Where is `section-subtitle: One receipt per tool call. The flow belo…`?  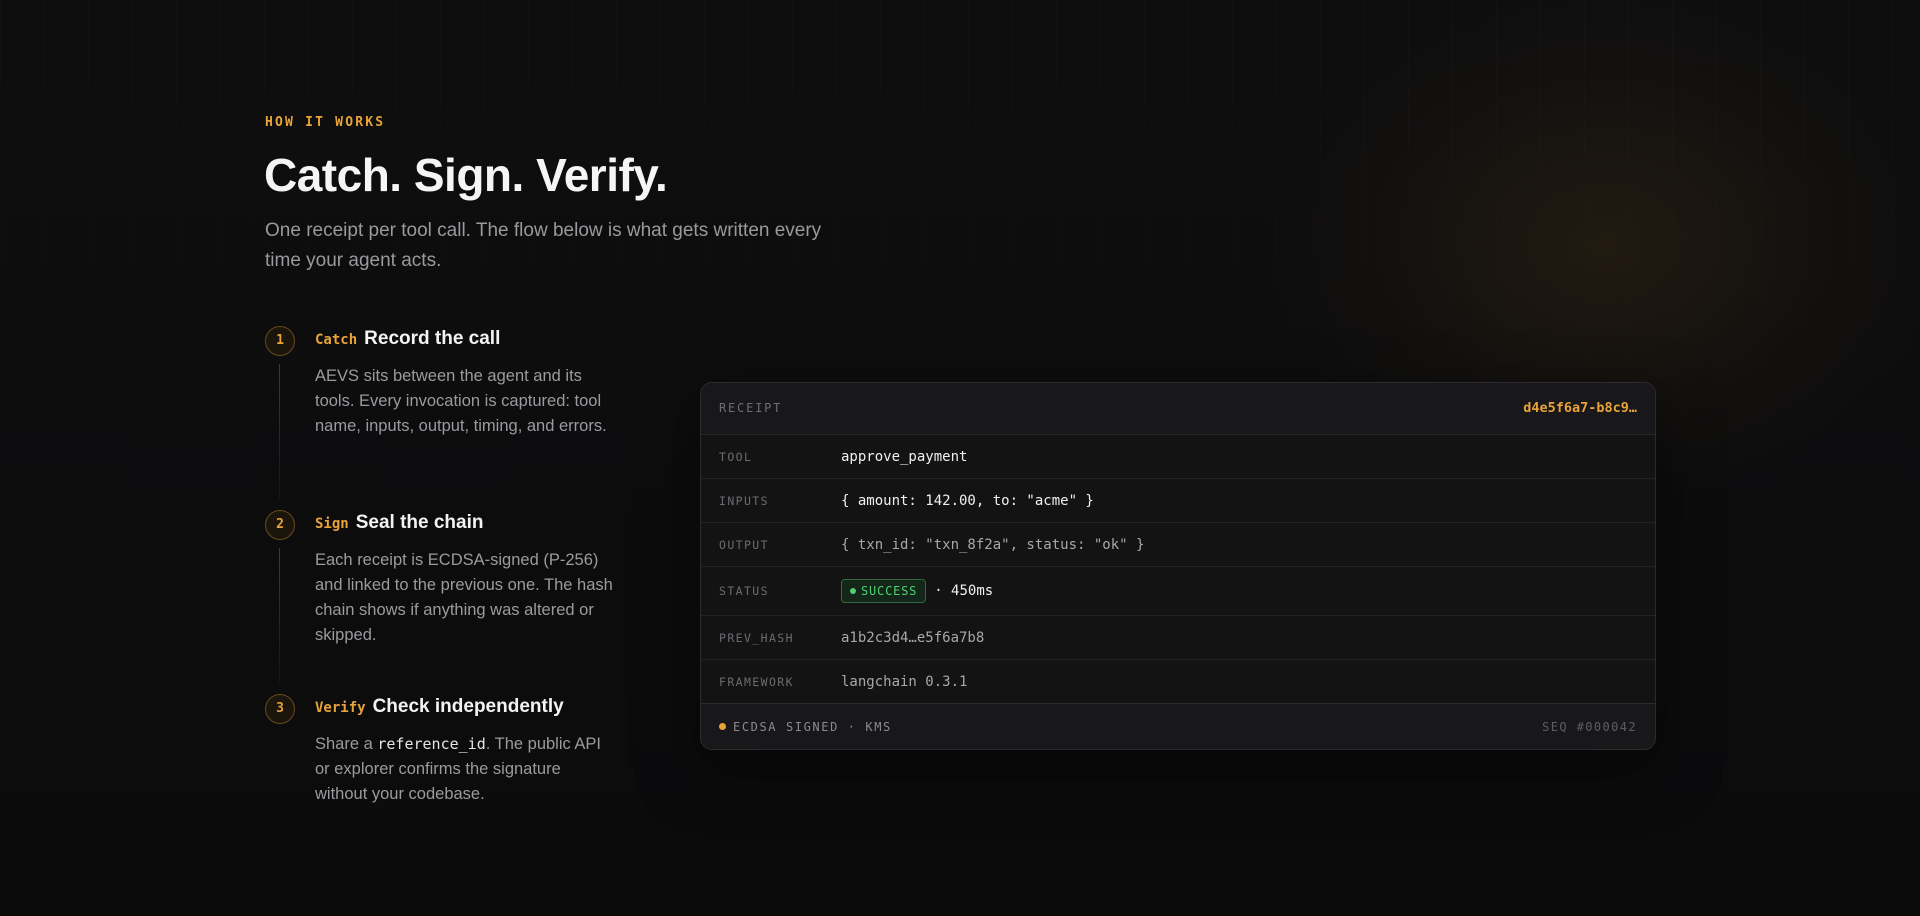 section-subtitle: One receipt per tool call. The flow belo… is located at coordinates (543, 245).